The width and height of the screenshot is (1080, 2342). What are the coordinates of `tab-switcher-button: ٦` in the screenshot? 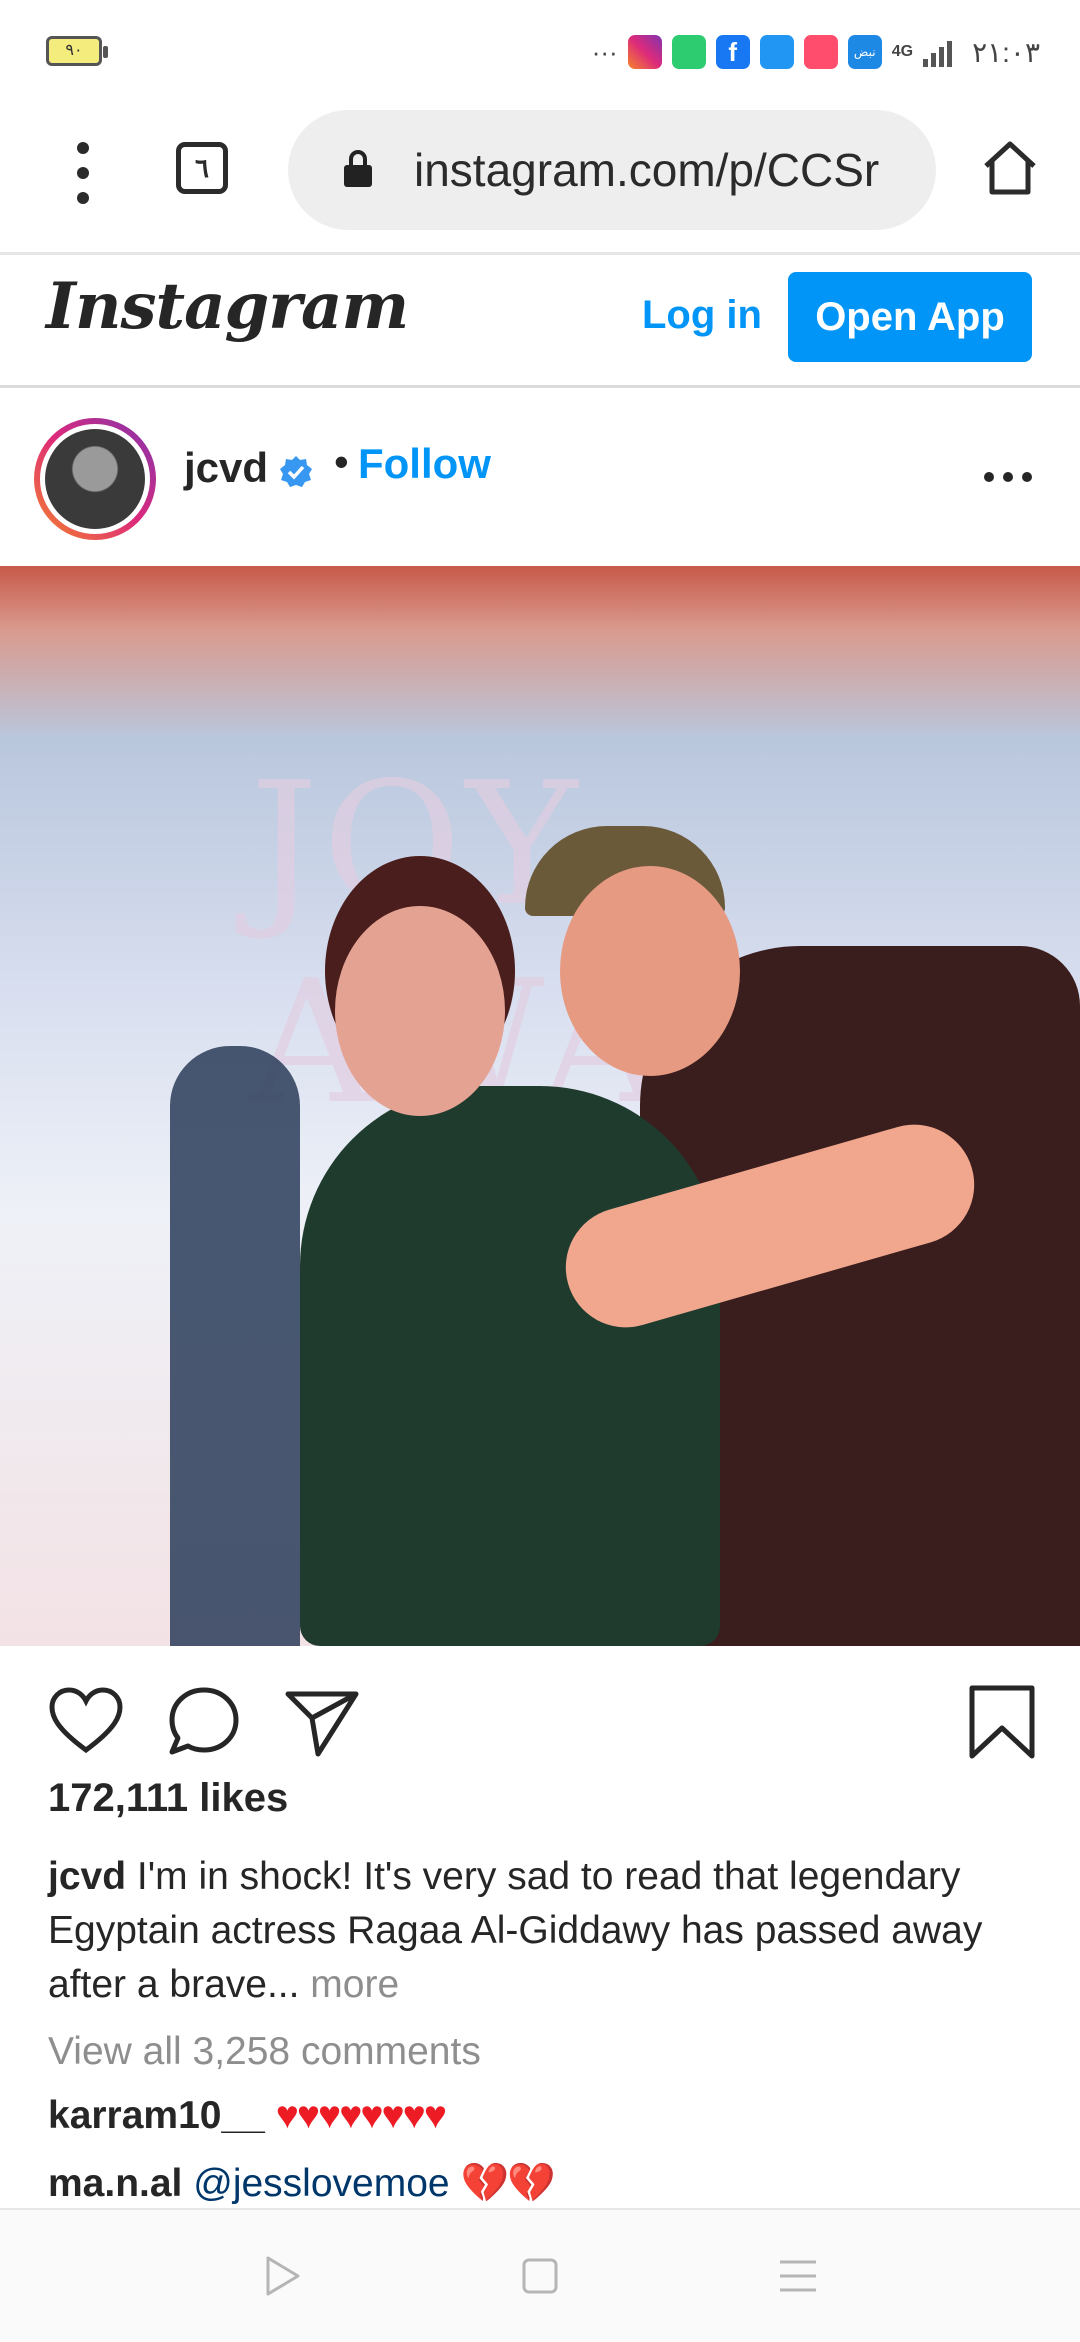 It's located at (202, 168).